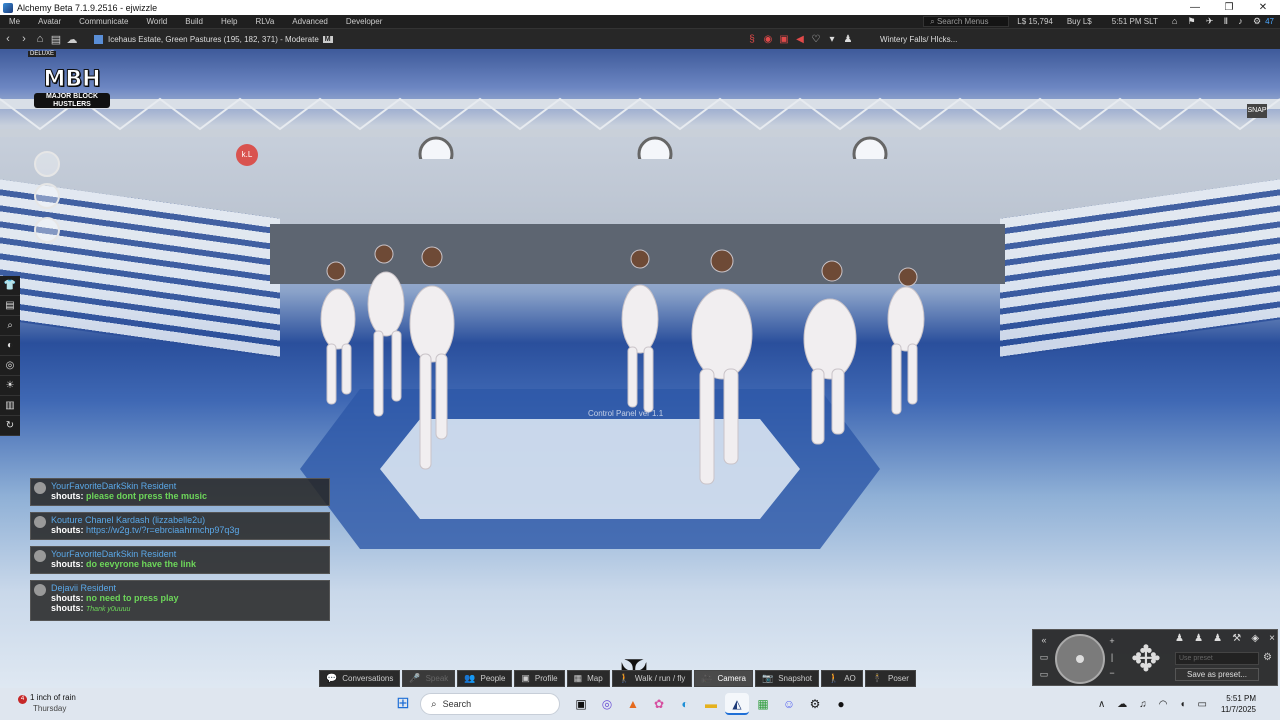 Image resolution: width=1280 pixels, height=720 pixels. I want to click on file-explorer-icon: ▬, so click(711, 704).